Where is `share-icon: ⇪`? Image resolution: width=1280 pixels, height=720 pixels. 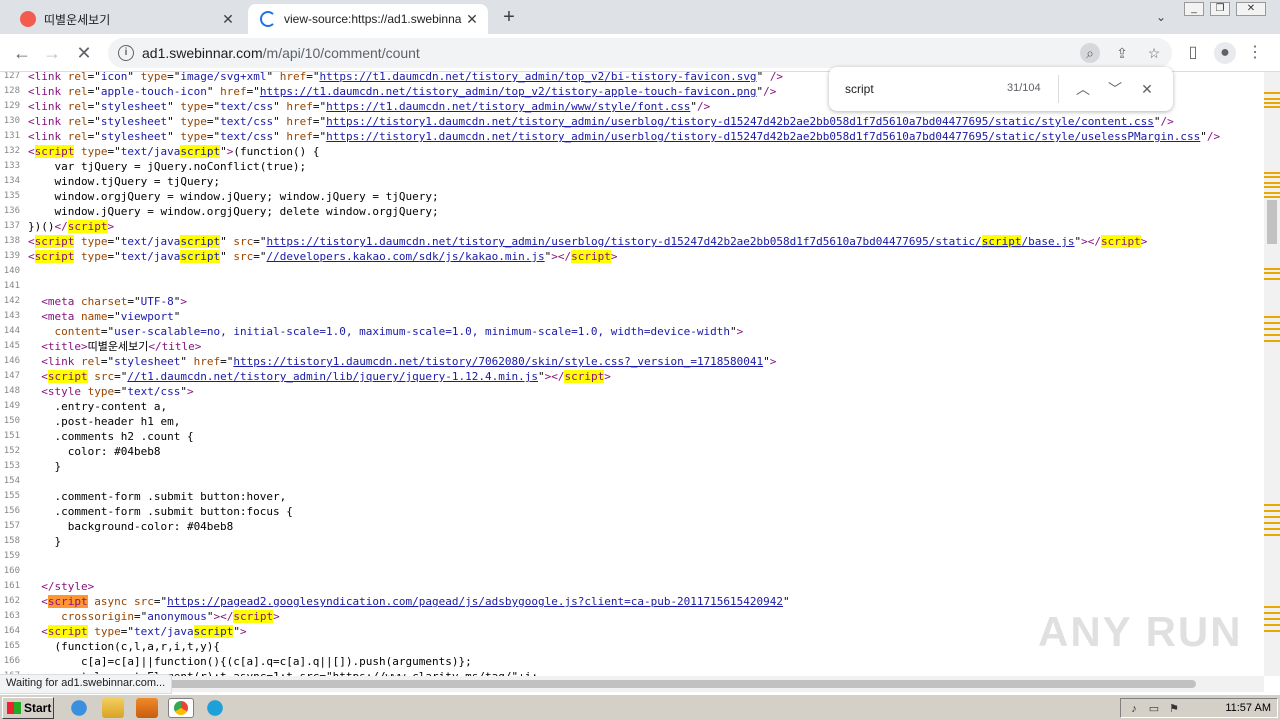 share-icon: ⇪ is located at coordinates (1122, 53).